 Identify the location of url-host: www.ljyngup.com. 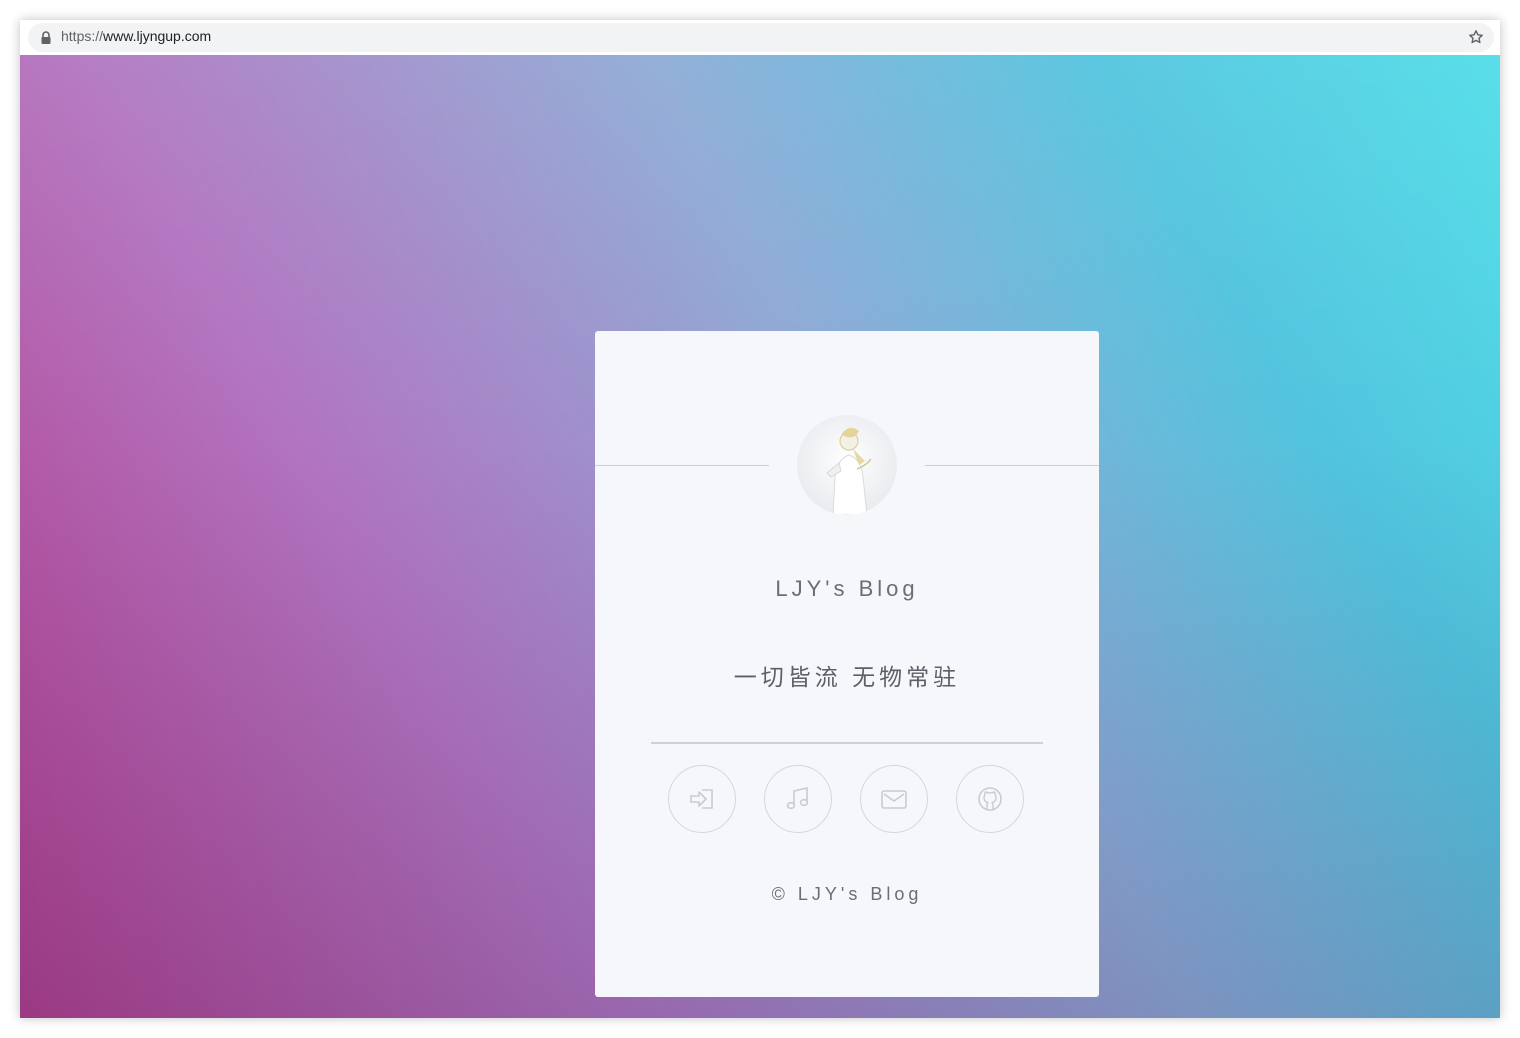
(157, 36).